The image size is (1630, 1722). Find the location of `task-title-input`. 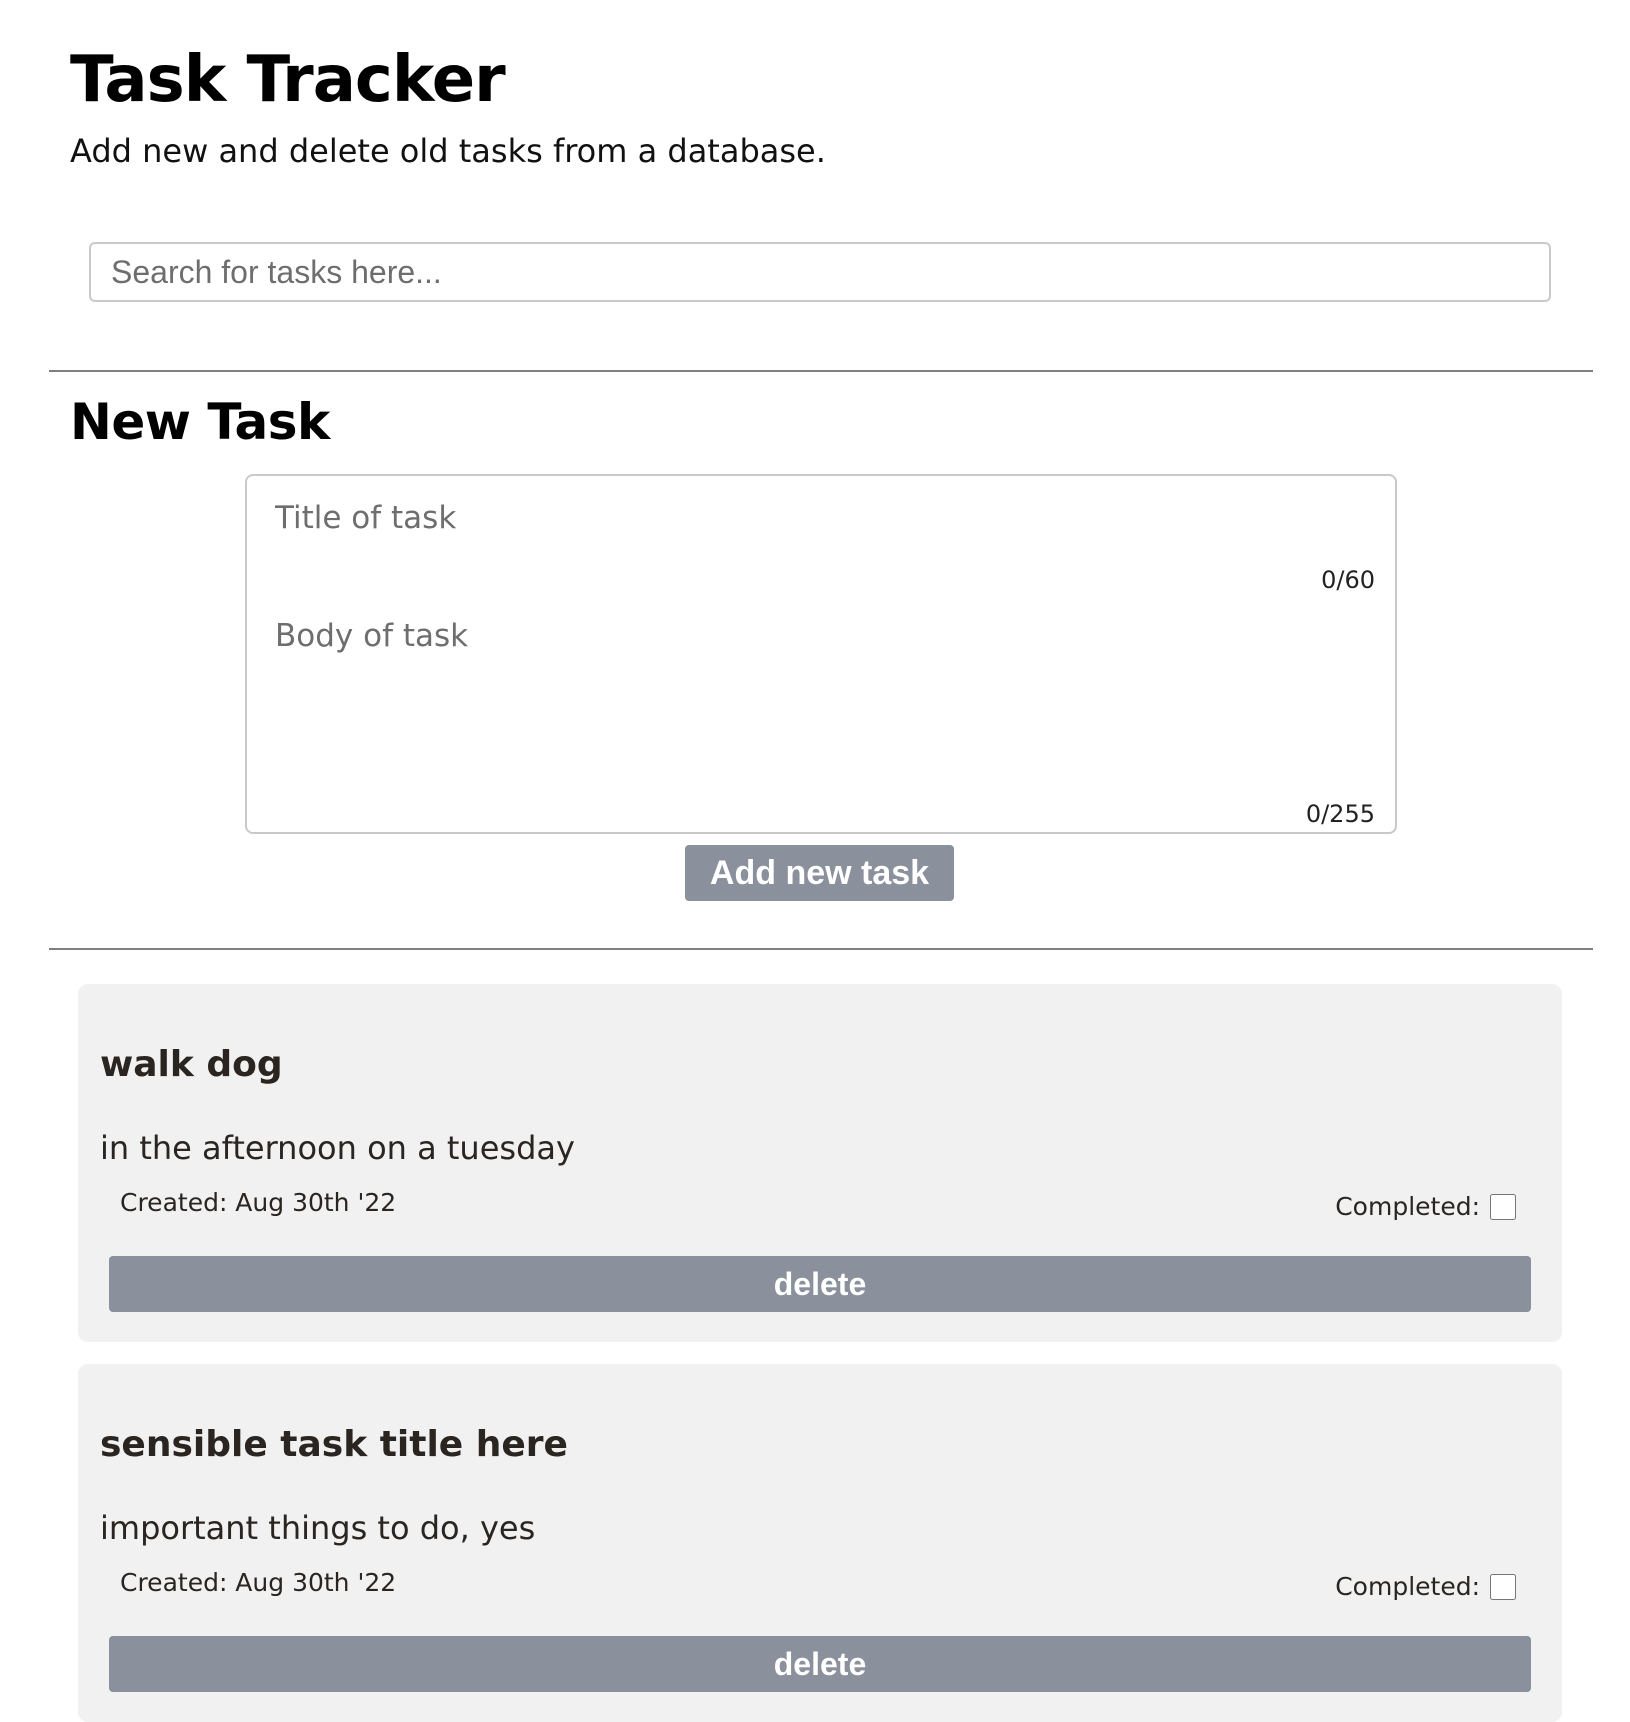

task-title-input is located at coordinates (805, 518).